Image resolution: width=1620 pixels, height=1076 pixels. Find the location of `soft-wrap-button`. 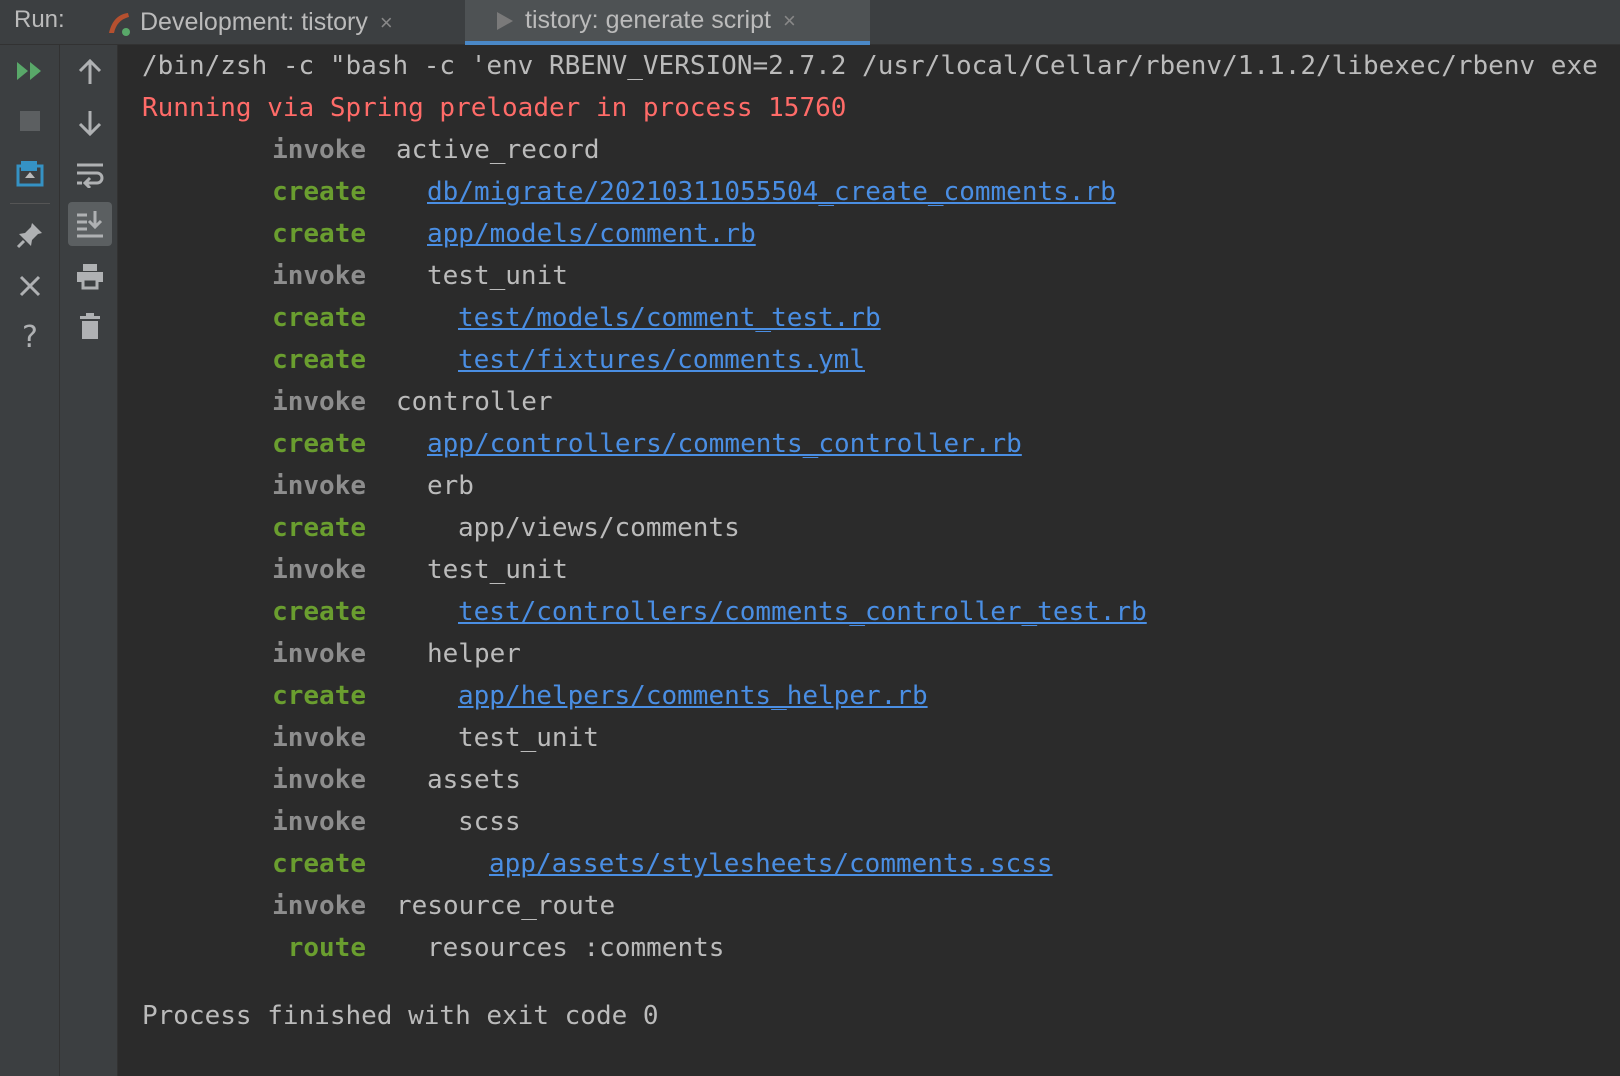

soft-wrap-button is located at coordinates (90, 174).